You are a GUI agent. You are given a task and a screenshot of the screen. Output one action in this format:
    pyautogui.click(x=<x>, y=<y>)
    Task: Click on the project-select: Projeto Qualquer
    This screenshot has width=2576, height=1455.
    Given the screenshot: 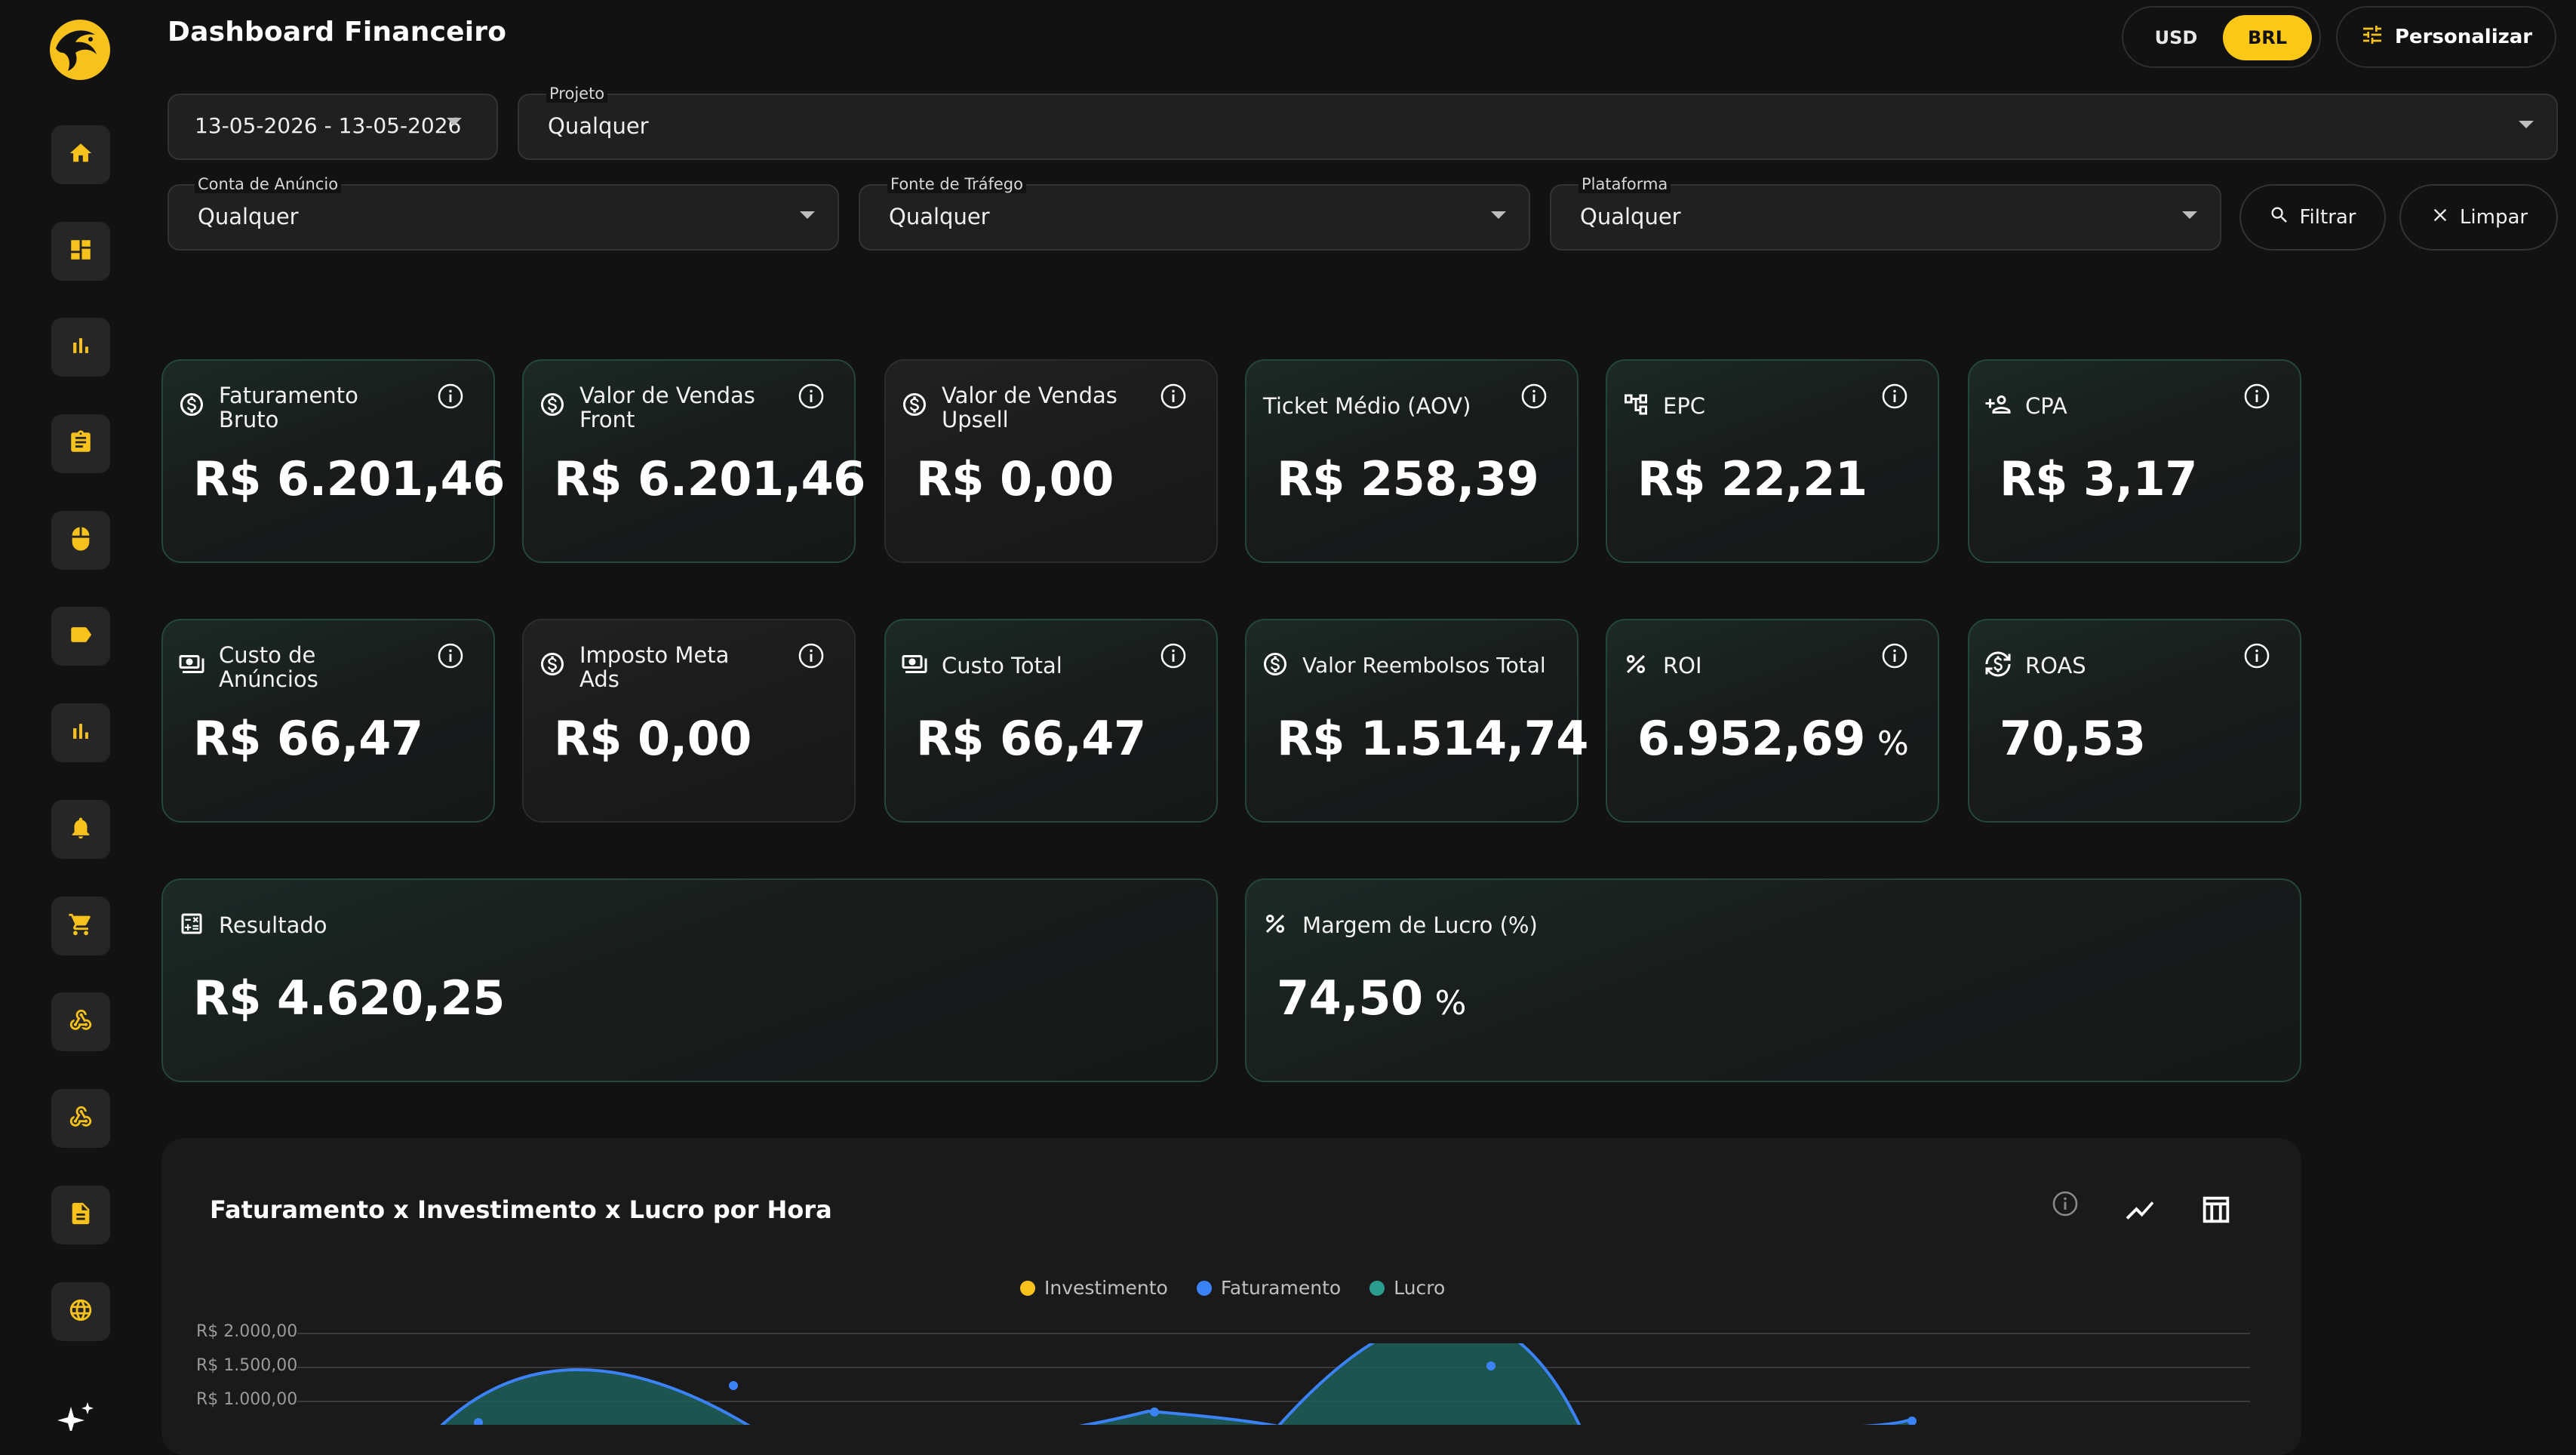 What is the action you would take?
    pyautogui.click(x=1538, y=122)
    